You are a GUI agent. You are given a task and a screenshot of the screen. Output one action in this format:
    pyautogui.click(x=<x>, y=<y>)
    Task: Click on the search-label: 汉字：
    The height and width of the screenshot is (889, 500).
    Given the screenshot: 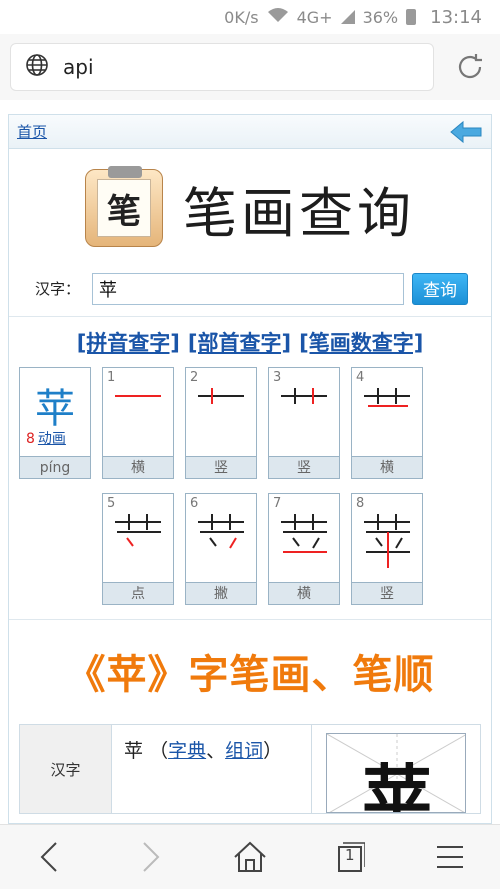 What is the action you would take?
    pyautogui.click(x=58, y=289)
    